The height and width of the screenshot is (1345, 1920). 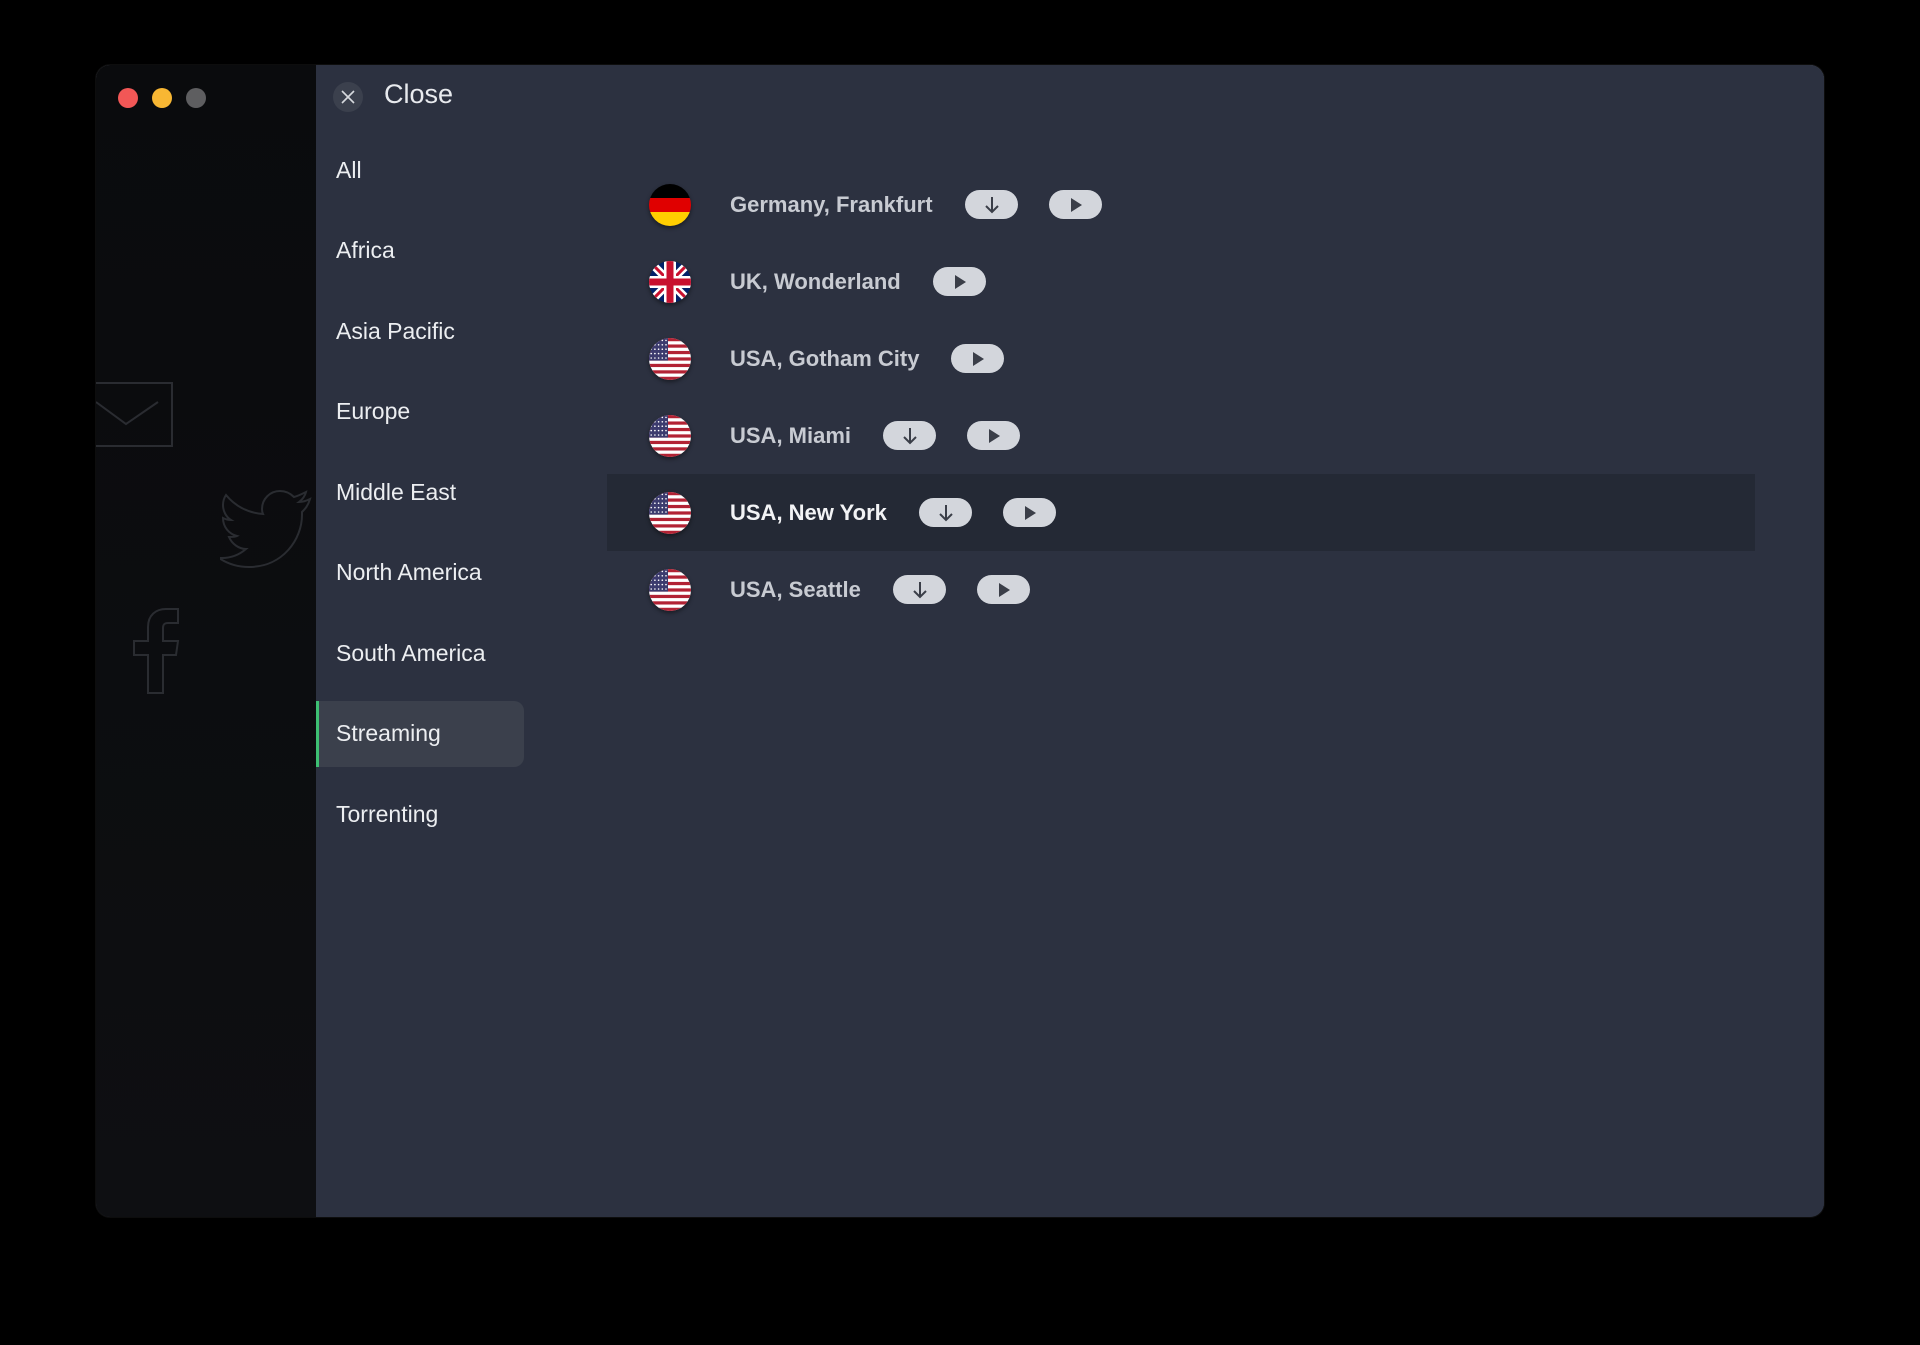 What do you see at coordinates (1181, 204) in the screenshot?
I see `server-row: Germany, Frankfurt` at bounding box center [1181, 204].